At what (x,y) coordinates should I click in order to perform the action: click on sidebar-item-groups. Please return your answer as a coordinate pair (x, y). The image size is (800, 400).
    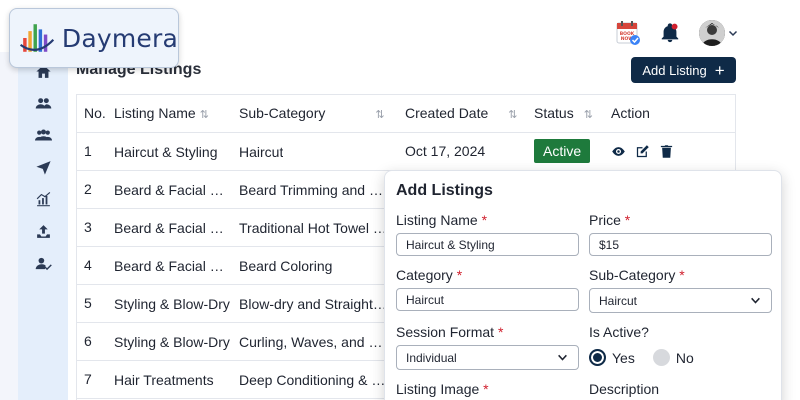
    Looking at the image, I should click on (43, 135).